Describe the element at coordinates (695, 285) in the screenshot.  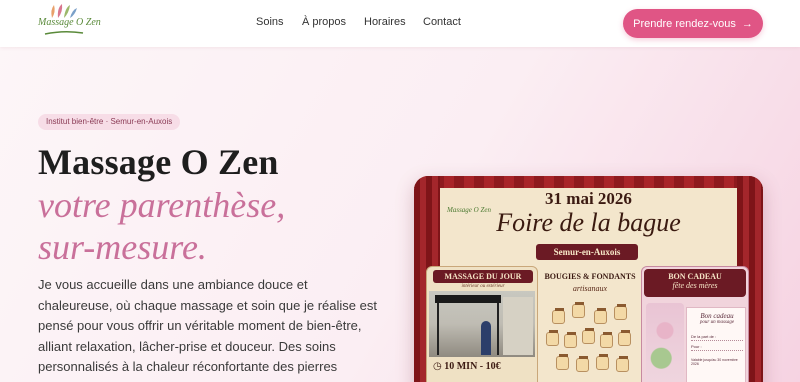
I see `gift-panel-subtitle: fête des mères` at that location.